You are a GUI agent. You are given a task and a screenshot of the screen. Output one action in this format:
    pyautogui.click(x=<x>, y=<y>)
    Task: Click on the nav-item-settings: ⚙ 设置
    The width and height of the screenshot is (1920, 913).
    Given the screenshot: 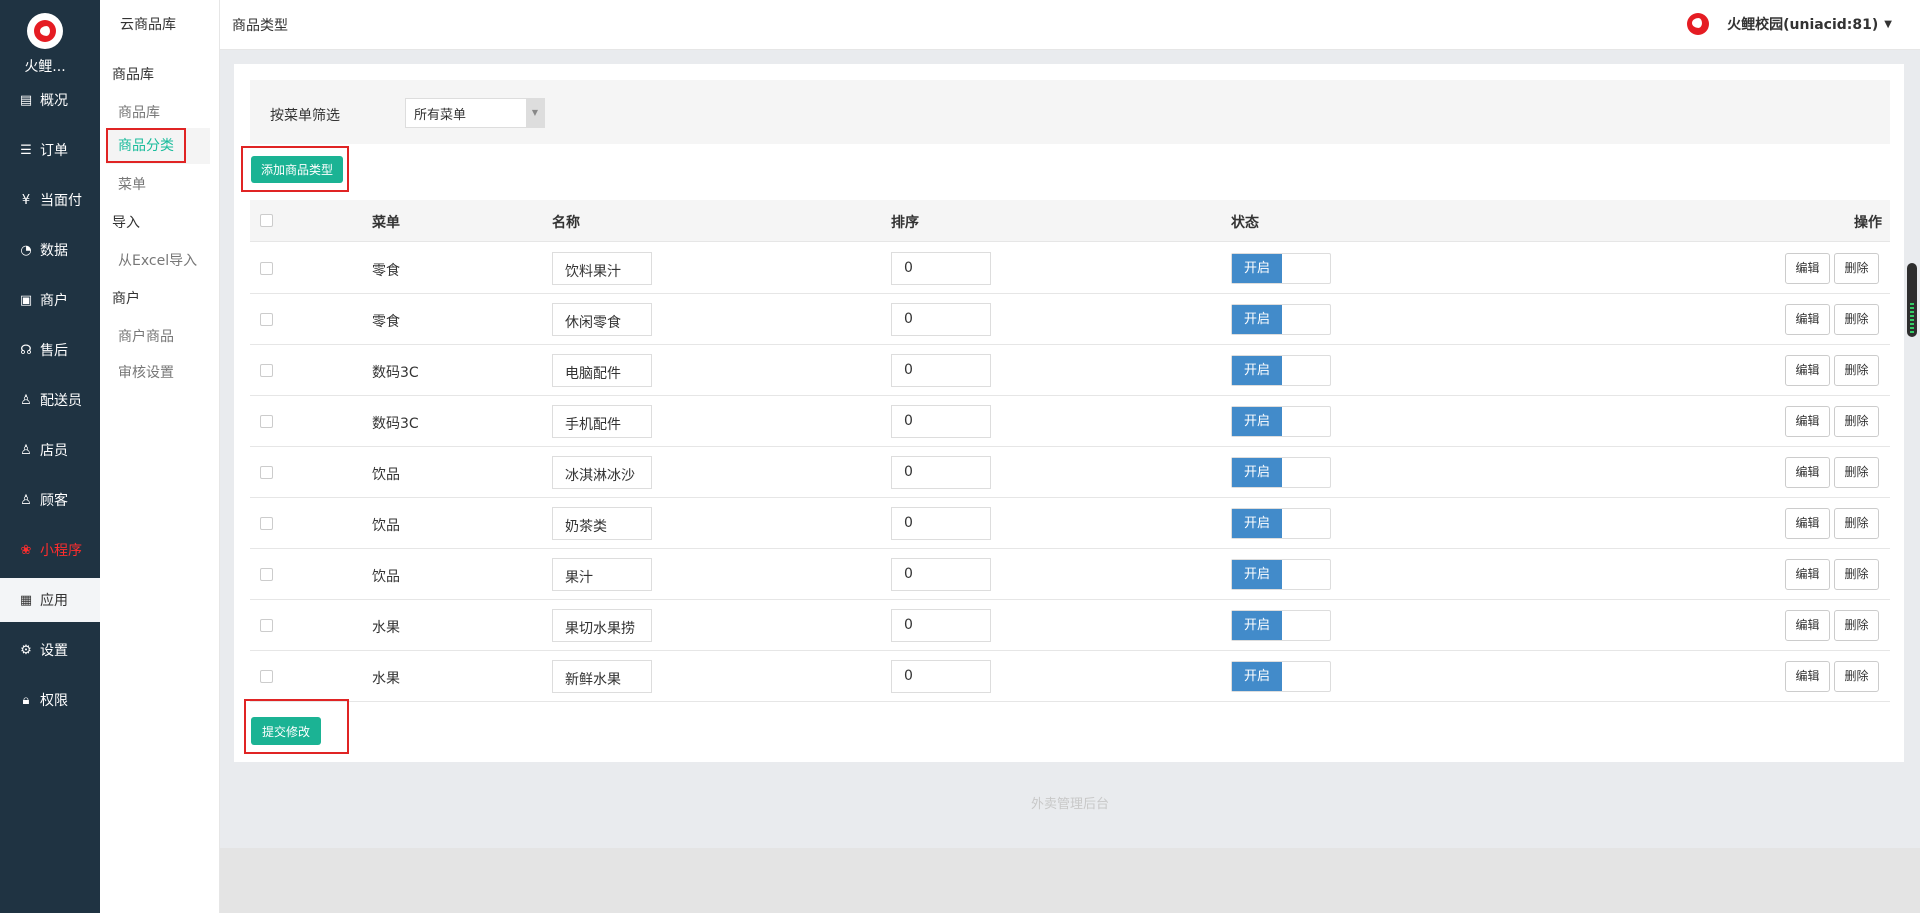 What is the action you would take?
    pyautogui.click(x=50, y=650)
    